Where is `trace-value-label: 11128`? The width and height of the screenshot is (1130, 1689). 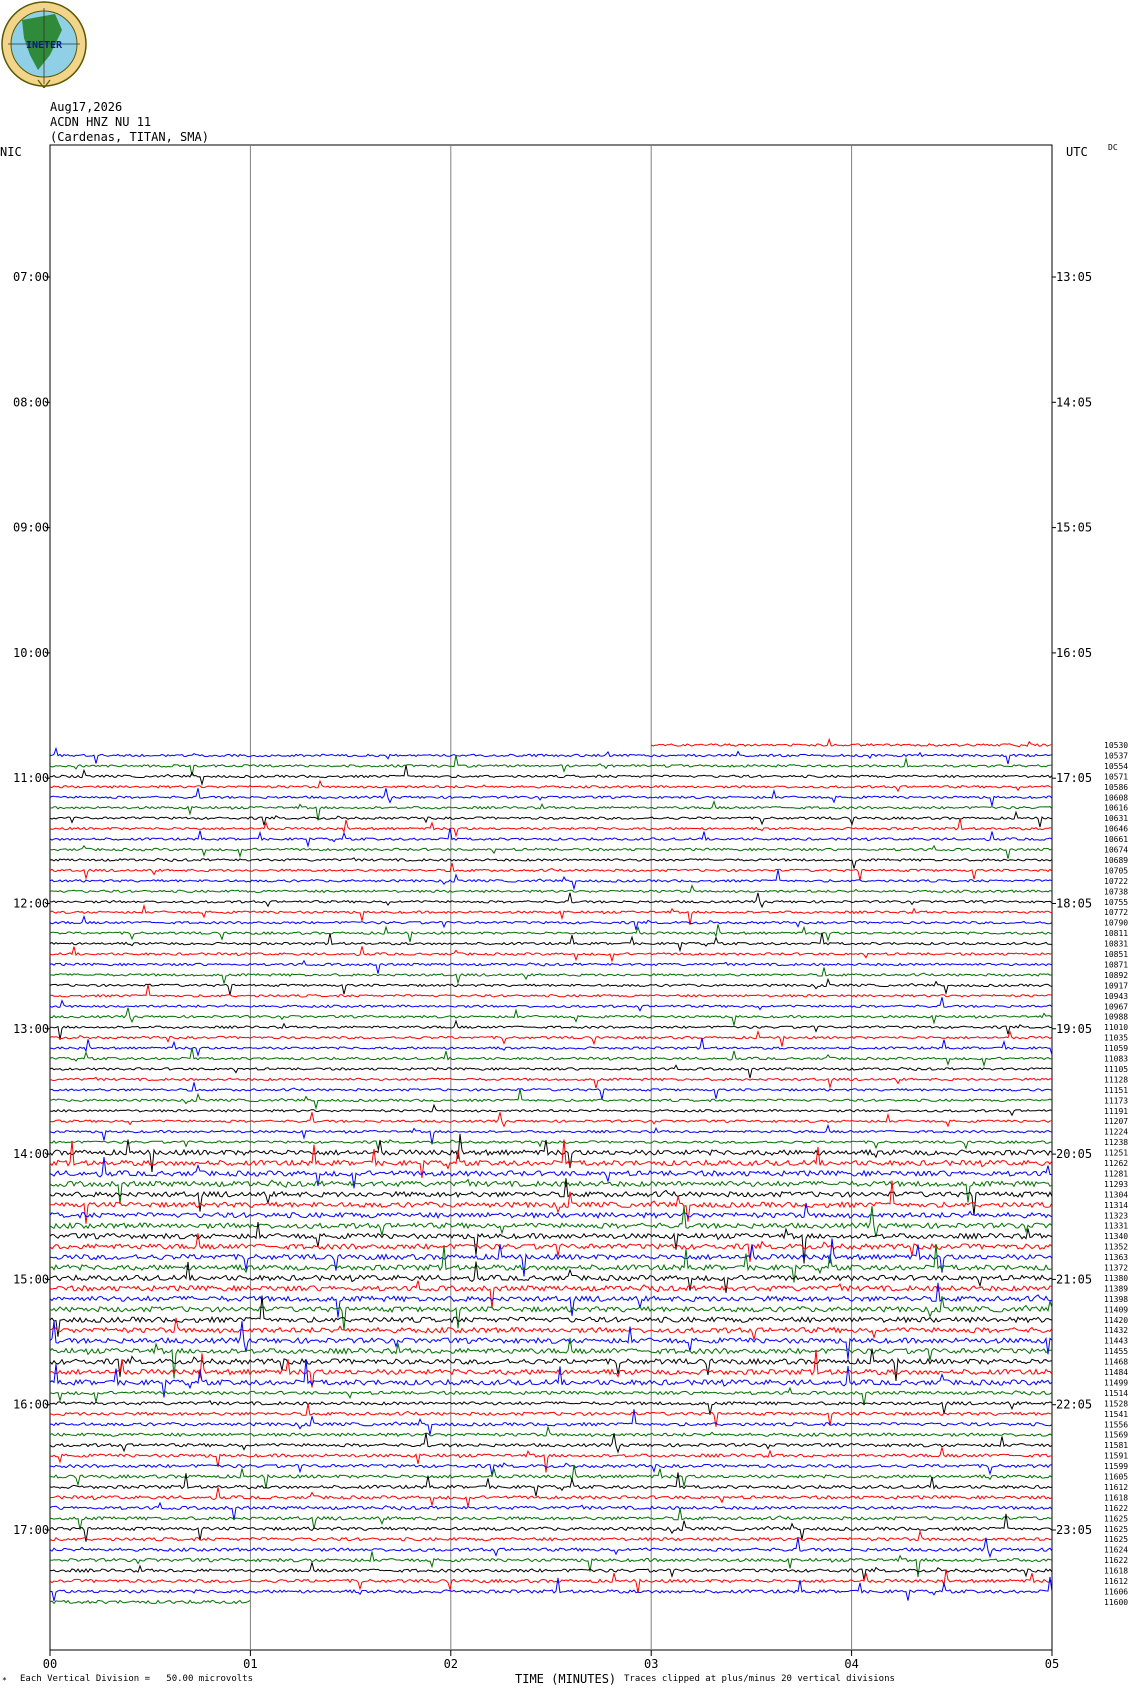
trace-value-label: 11128 is located at coordinates (1116, 1079).